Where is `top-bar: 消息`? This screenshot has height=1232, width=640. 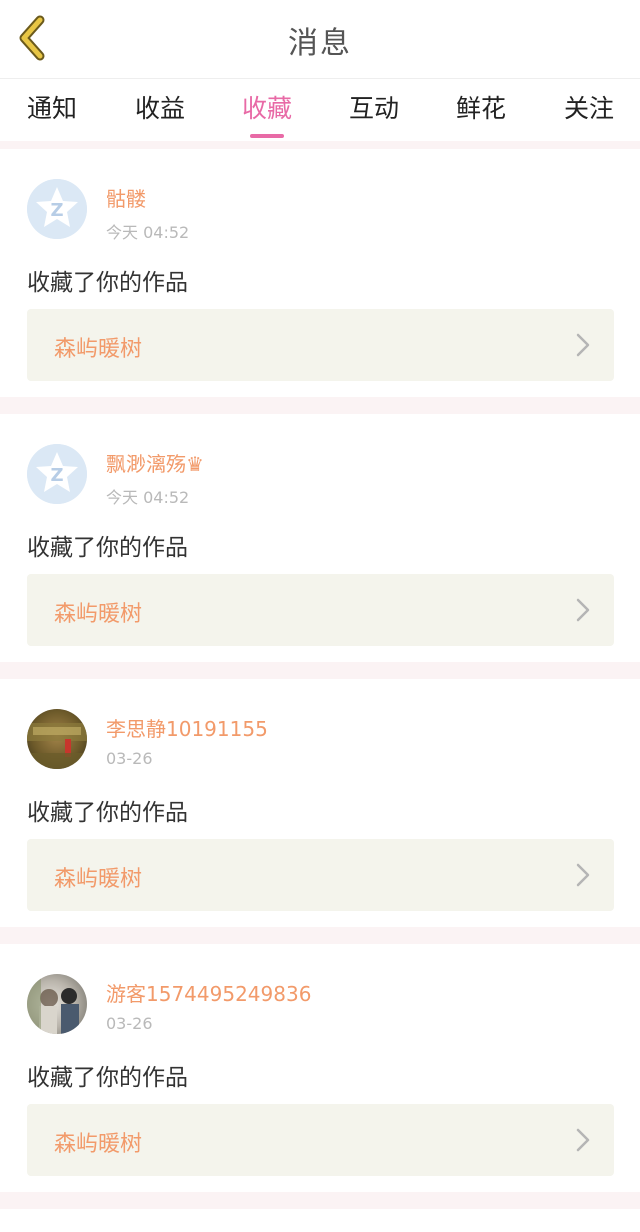 top-bar: 消息 is located at coordinates (320, 39).